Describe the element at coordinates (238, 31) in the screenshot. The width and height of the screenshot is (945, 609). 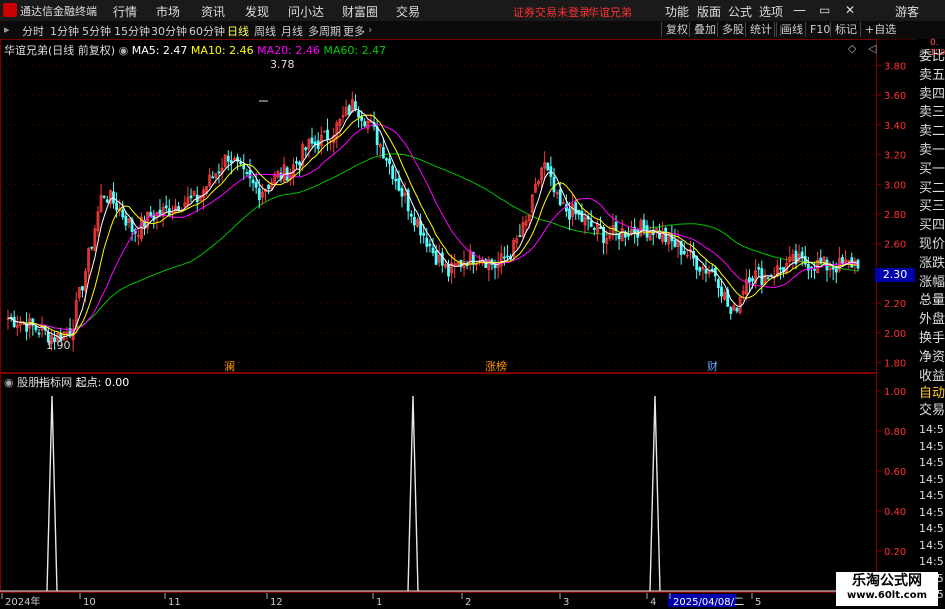
I see `period-daily: 日线` at that location.